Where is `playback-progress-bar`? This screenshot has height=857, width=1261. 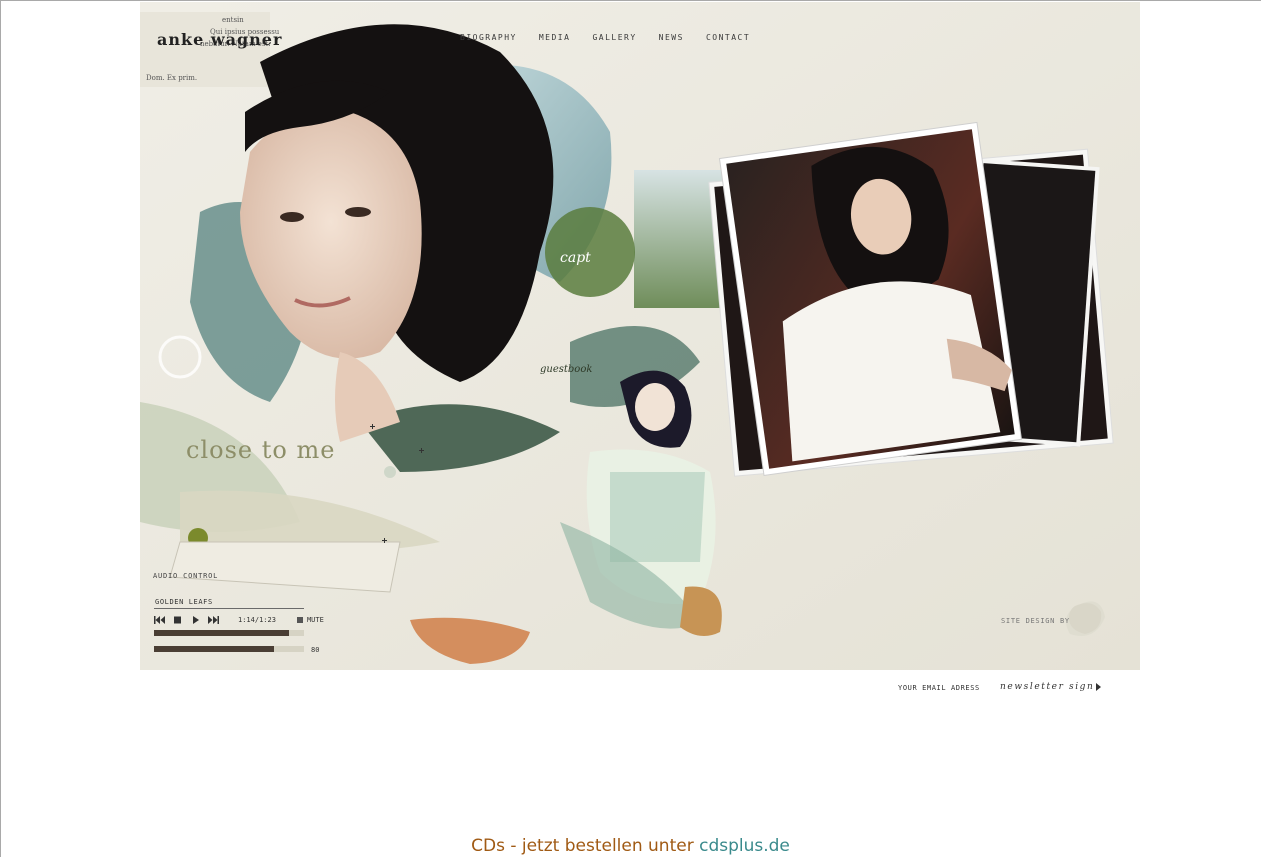 playback-progress-bar is located at coordinates (229, 633).